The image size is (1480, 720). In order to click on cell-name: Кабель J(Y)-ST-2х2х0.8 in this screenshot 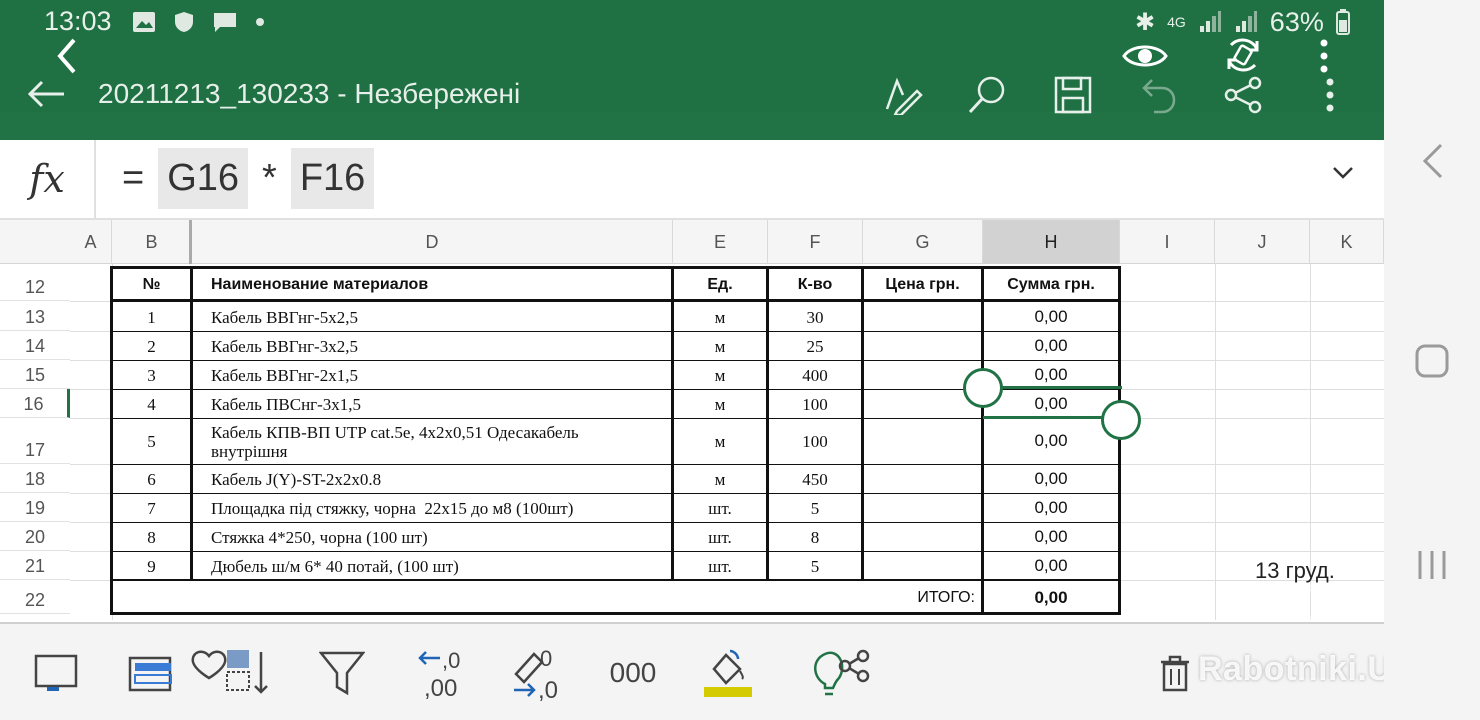, I will do `click(432, 479)`.